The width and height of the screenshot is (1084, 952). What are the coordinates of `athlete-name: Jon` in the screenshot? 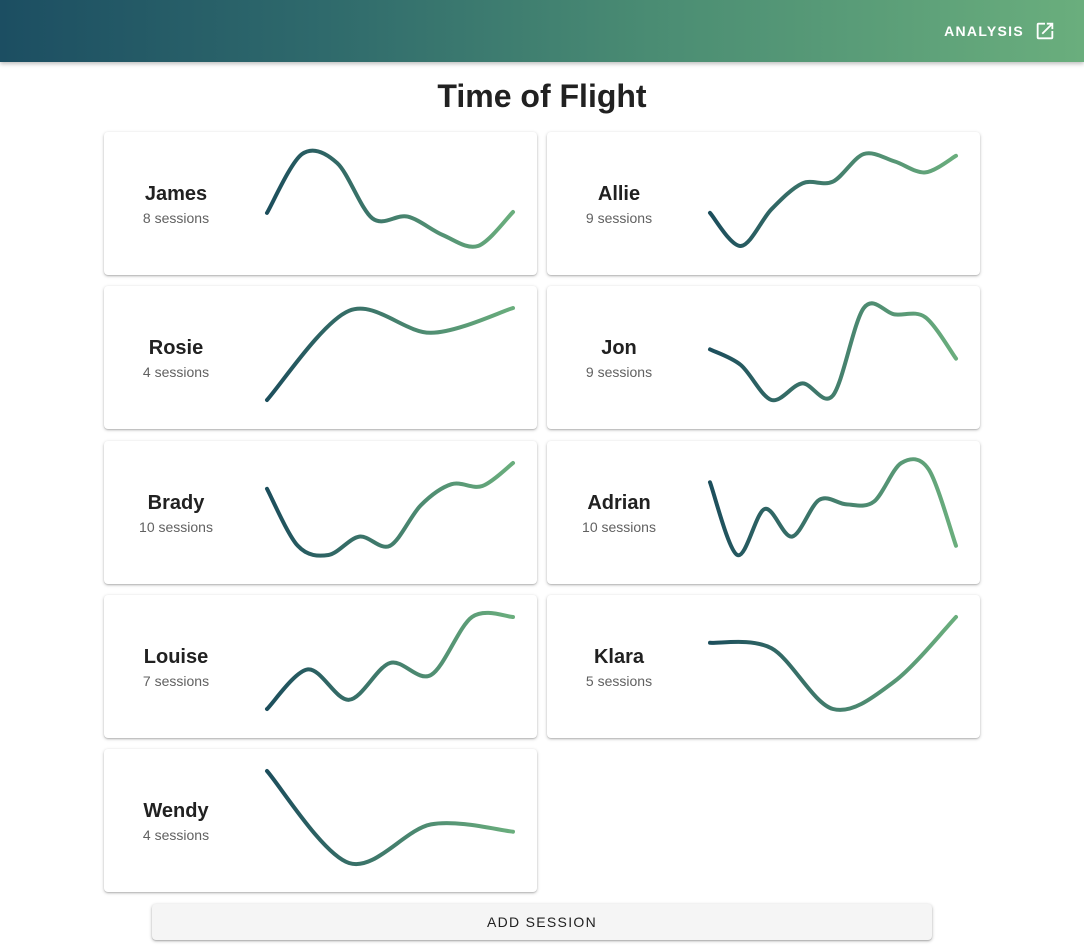 It's located at (619, 347).